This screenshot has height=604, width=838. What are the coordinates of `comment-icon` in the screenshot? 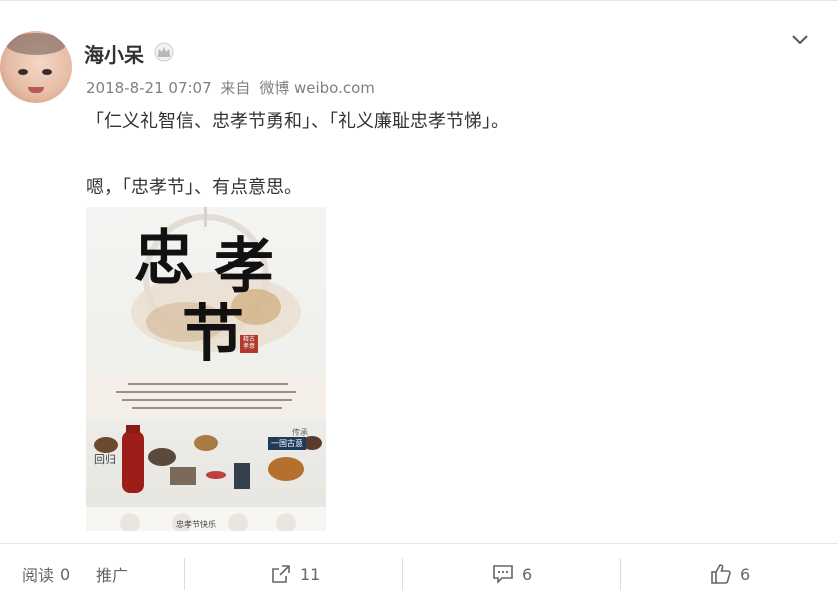 It's located at (503, 574).